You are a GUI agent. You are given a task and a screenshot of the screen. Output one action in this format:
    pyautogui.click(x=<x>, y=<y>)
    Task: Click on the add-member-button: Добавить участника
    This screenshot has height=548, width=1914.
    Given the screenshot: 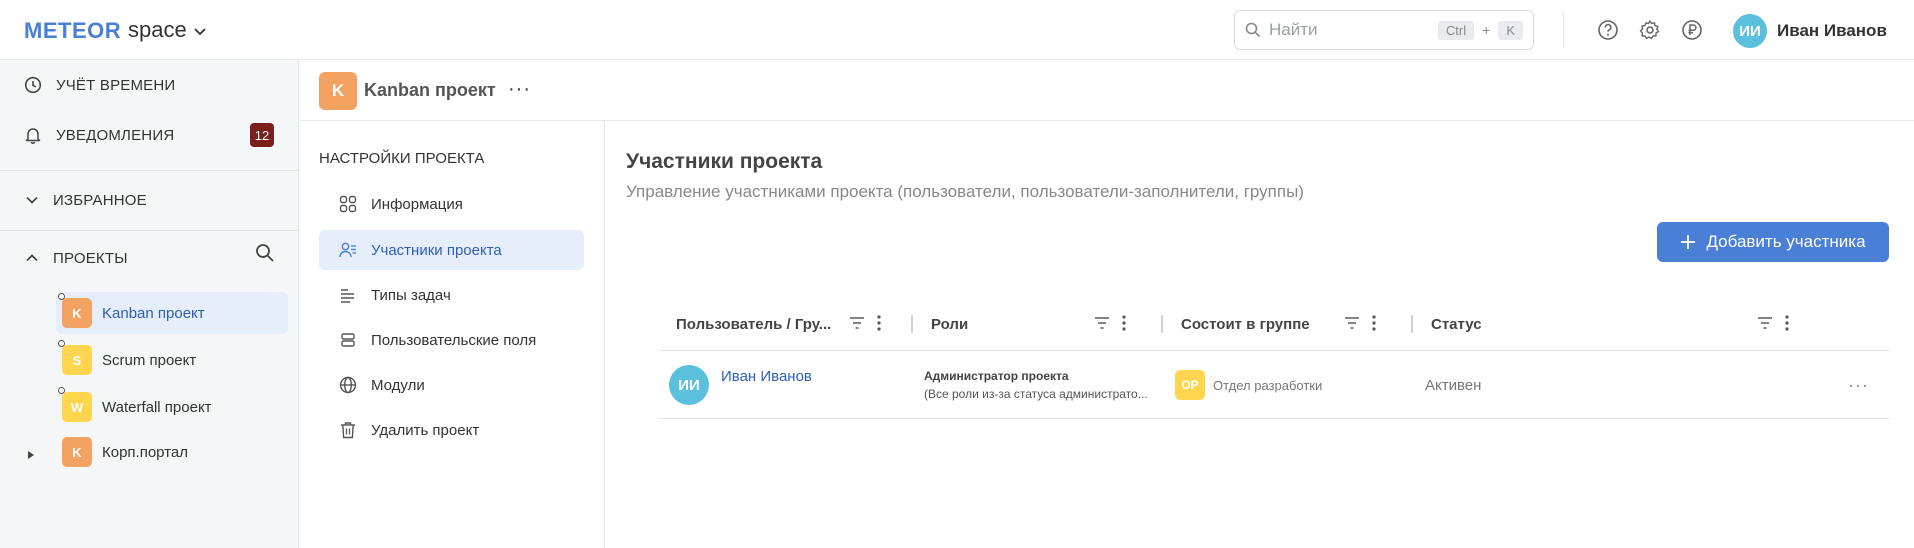 What is the action you would take?
    pyautogui.click(x=1773, y=242)
    